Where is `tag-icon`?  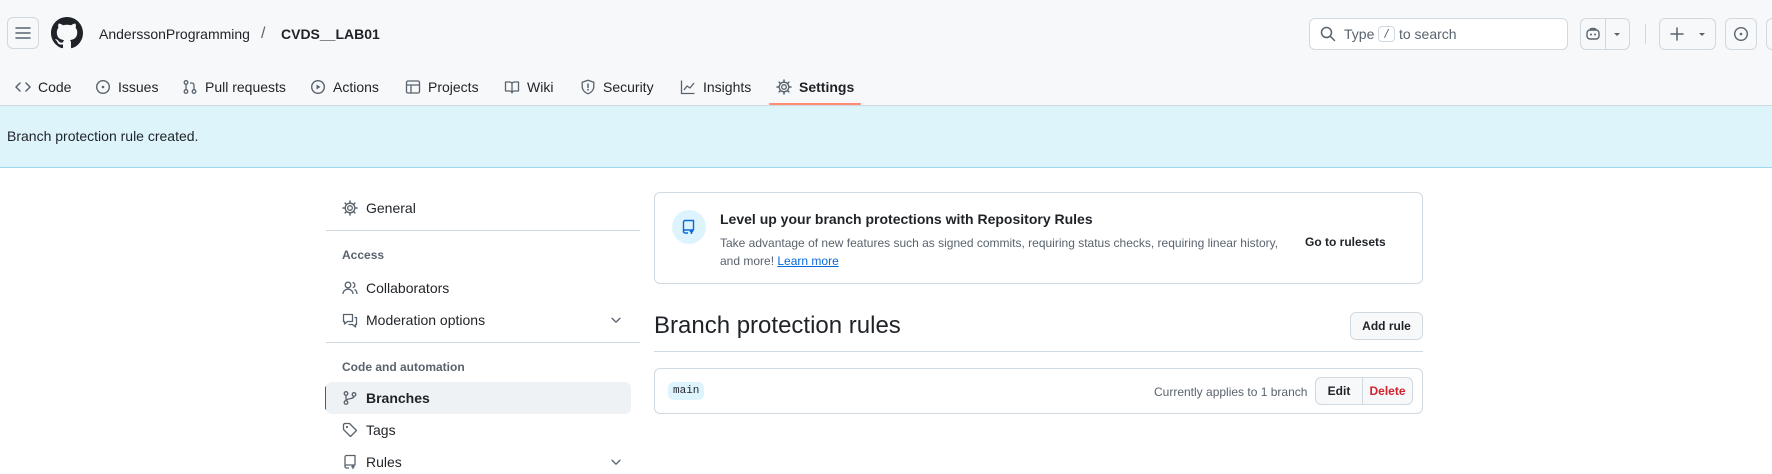 tag-icon is located at coordinates (350, 430).